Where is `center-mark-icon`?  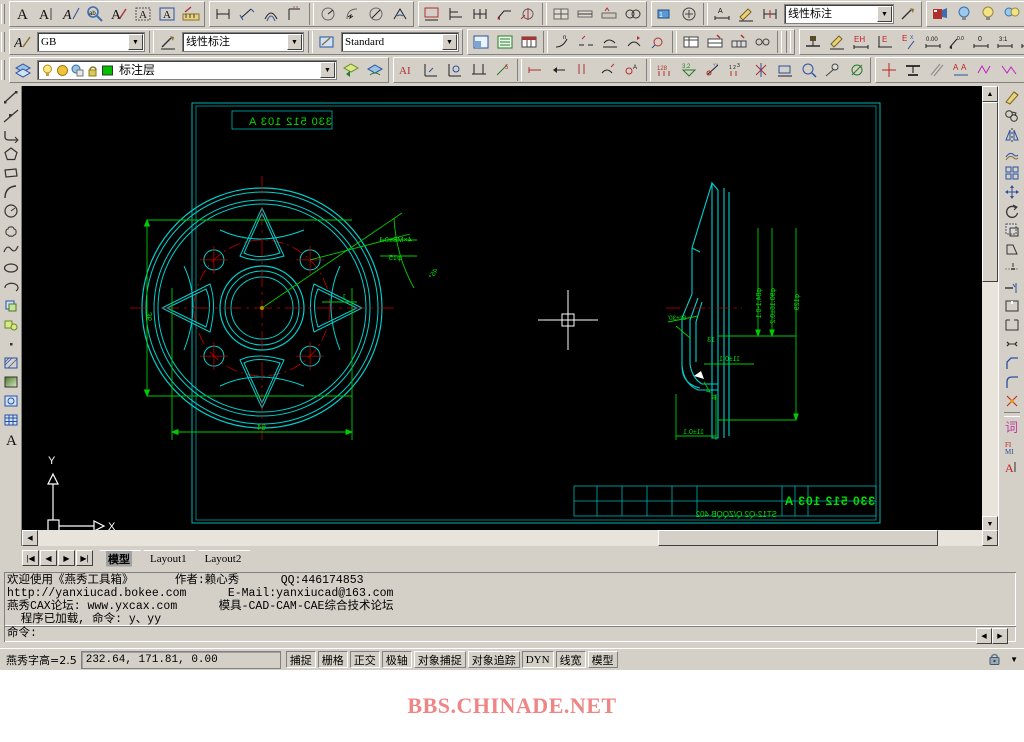 center-mark-icon is located at coordinates (561, 14).